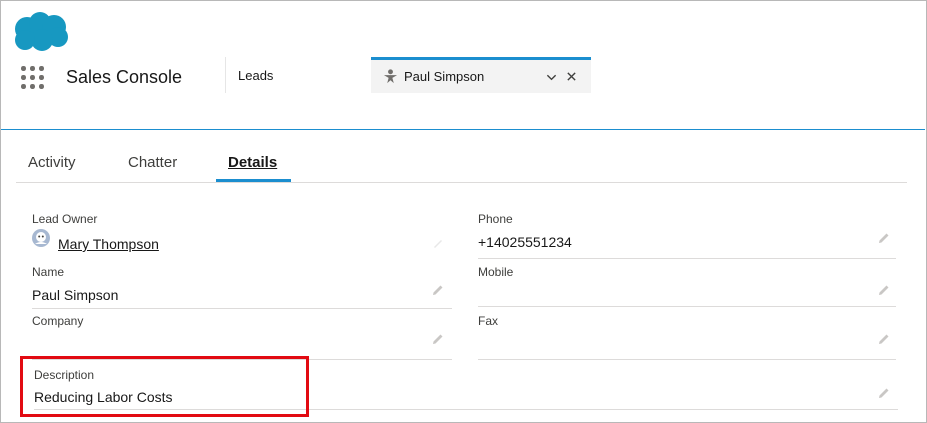  What do you see at coordinates (58, 321) in the screenshot?
I see `field-label: Company` at bounding box center [58, 321].